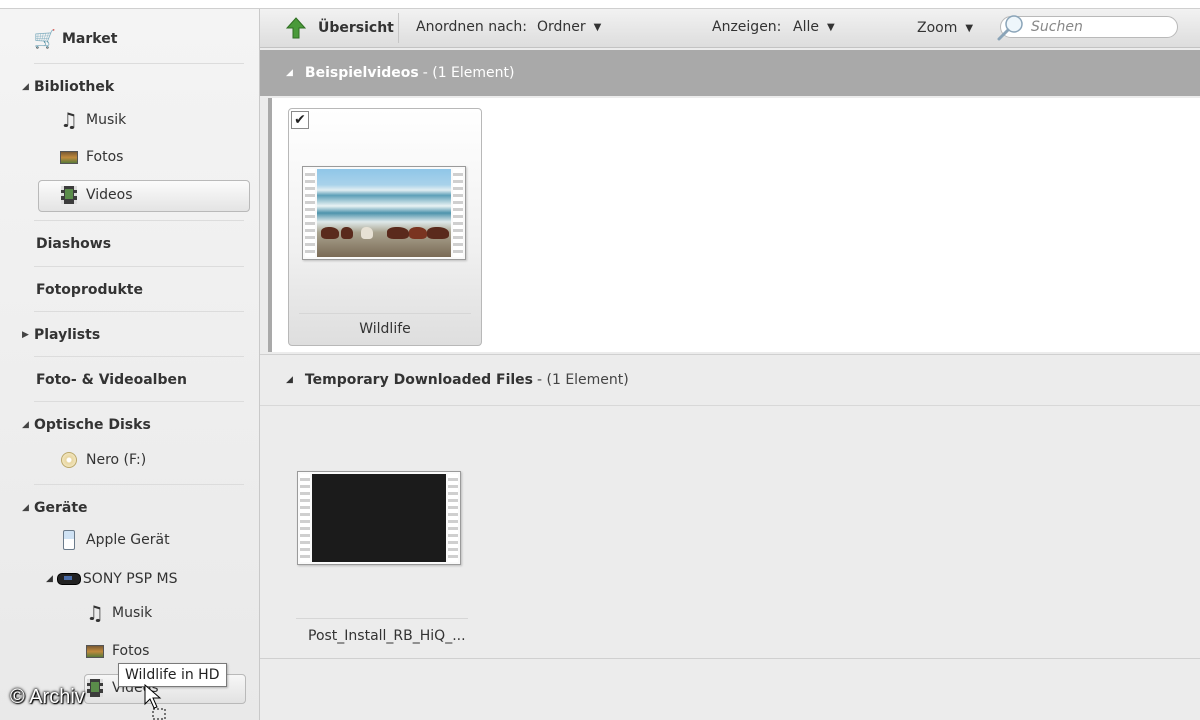 This screenshot has width=1200, height=720. I want to click on expand-triangle-icon: ▶, so click(28, 335).